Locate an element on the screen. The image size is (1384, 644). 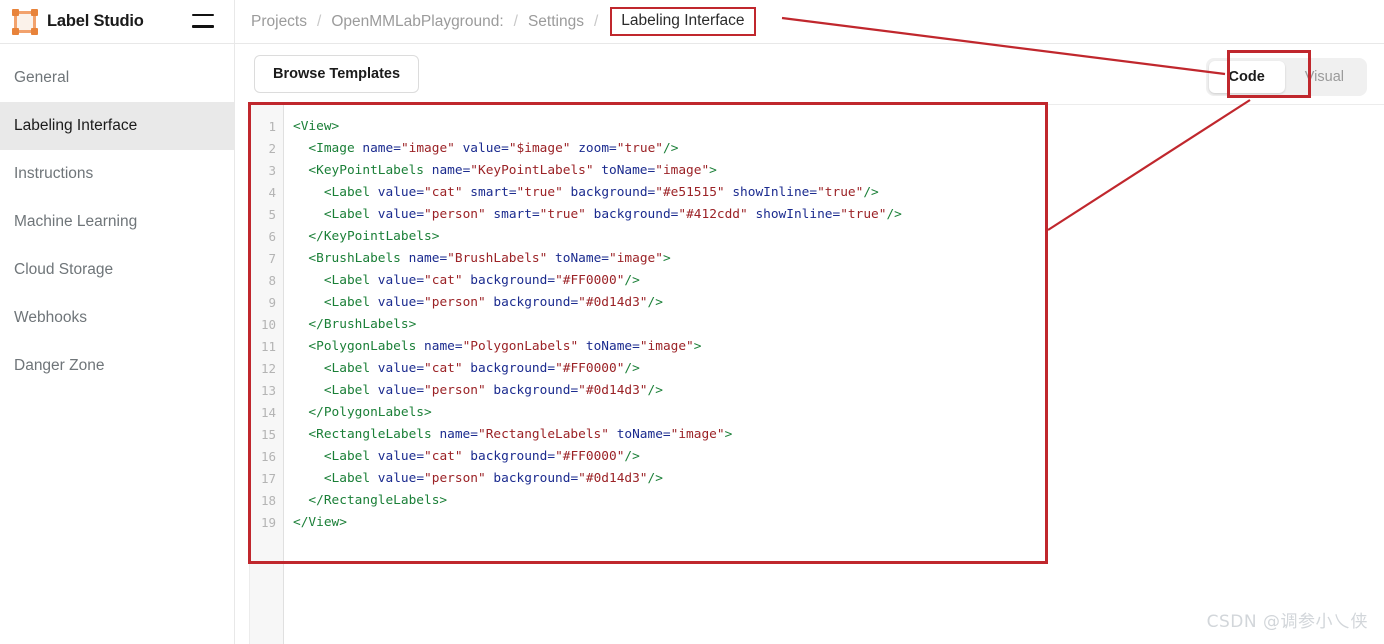
line-number: 19 is located at coordinates (268, 522).